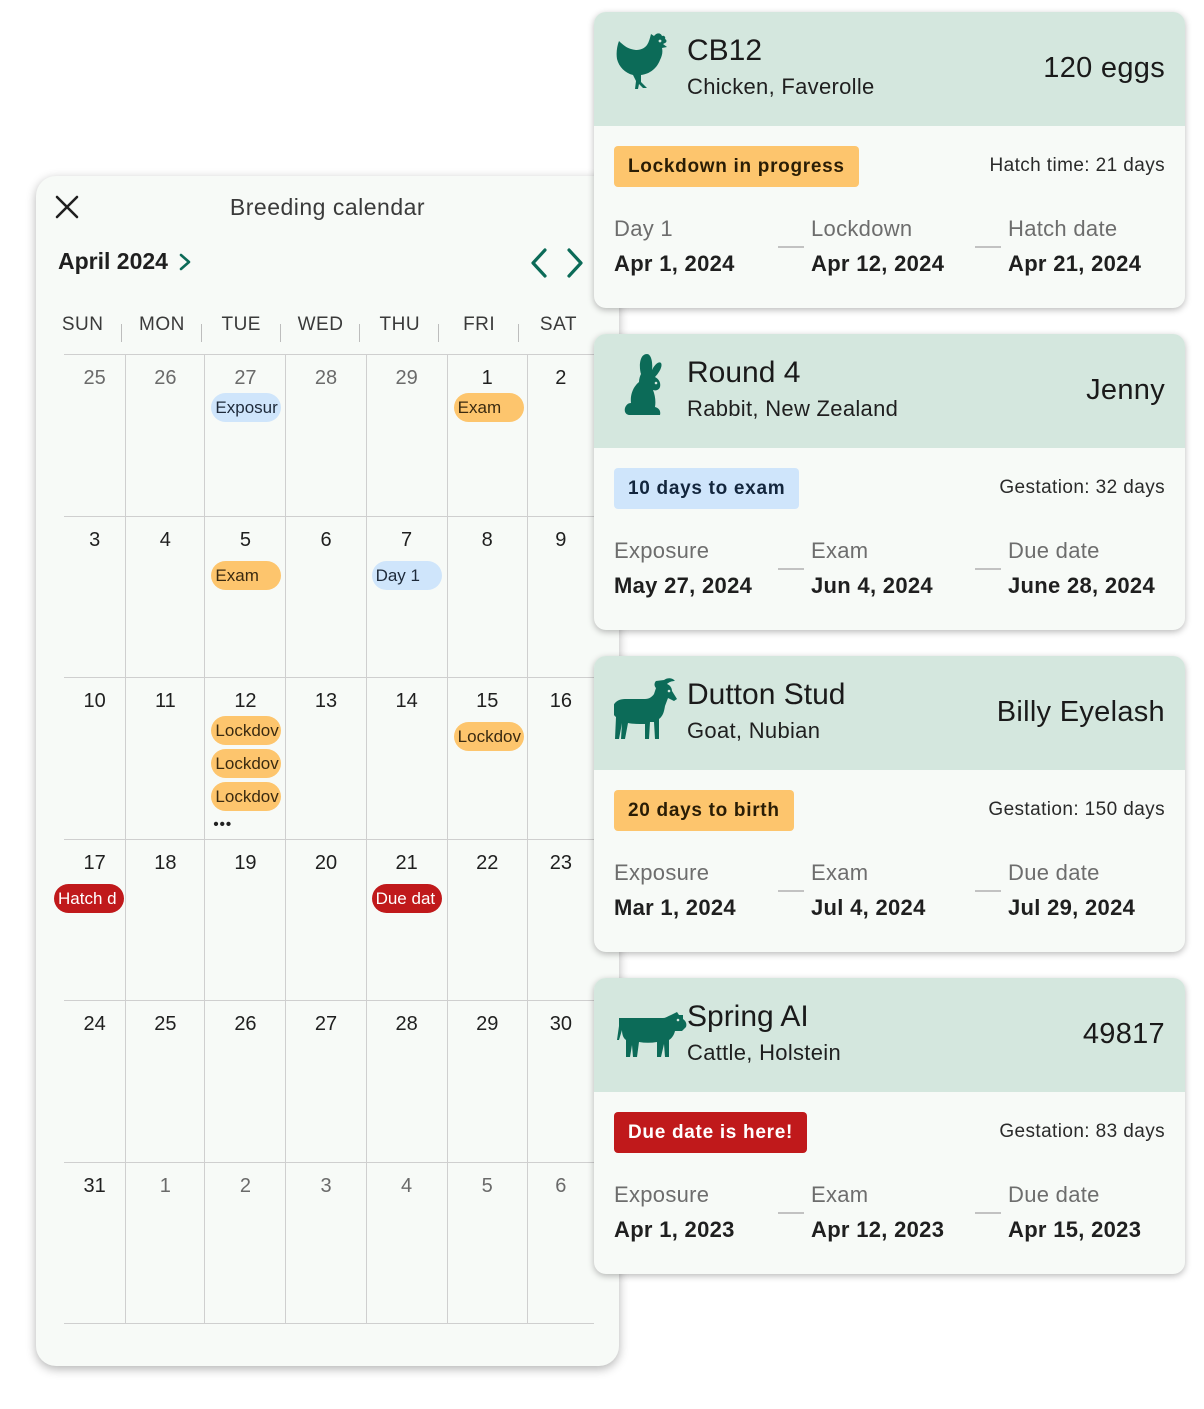  I want to click on calendar-day-cell: 1 Exam, so click(488, 435).